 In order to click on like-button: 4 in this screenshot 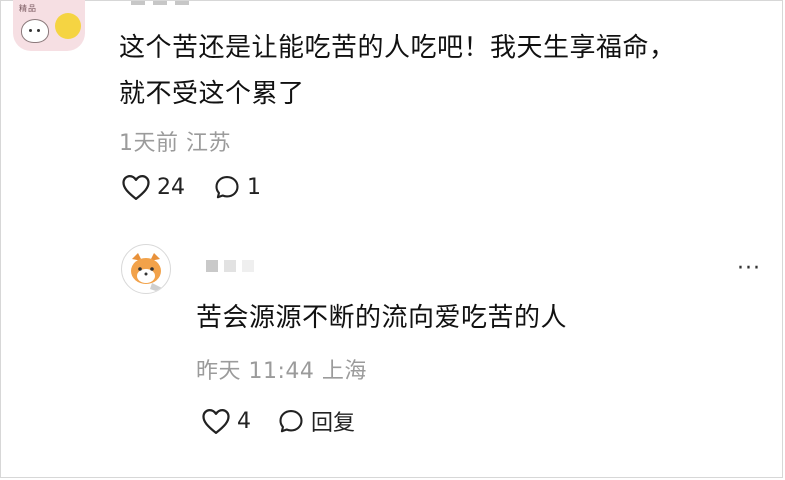, I will do `click(226, 421)`.